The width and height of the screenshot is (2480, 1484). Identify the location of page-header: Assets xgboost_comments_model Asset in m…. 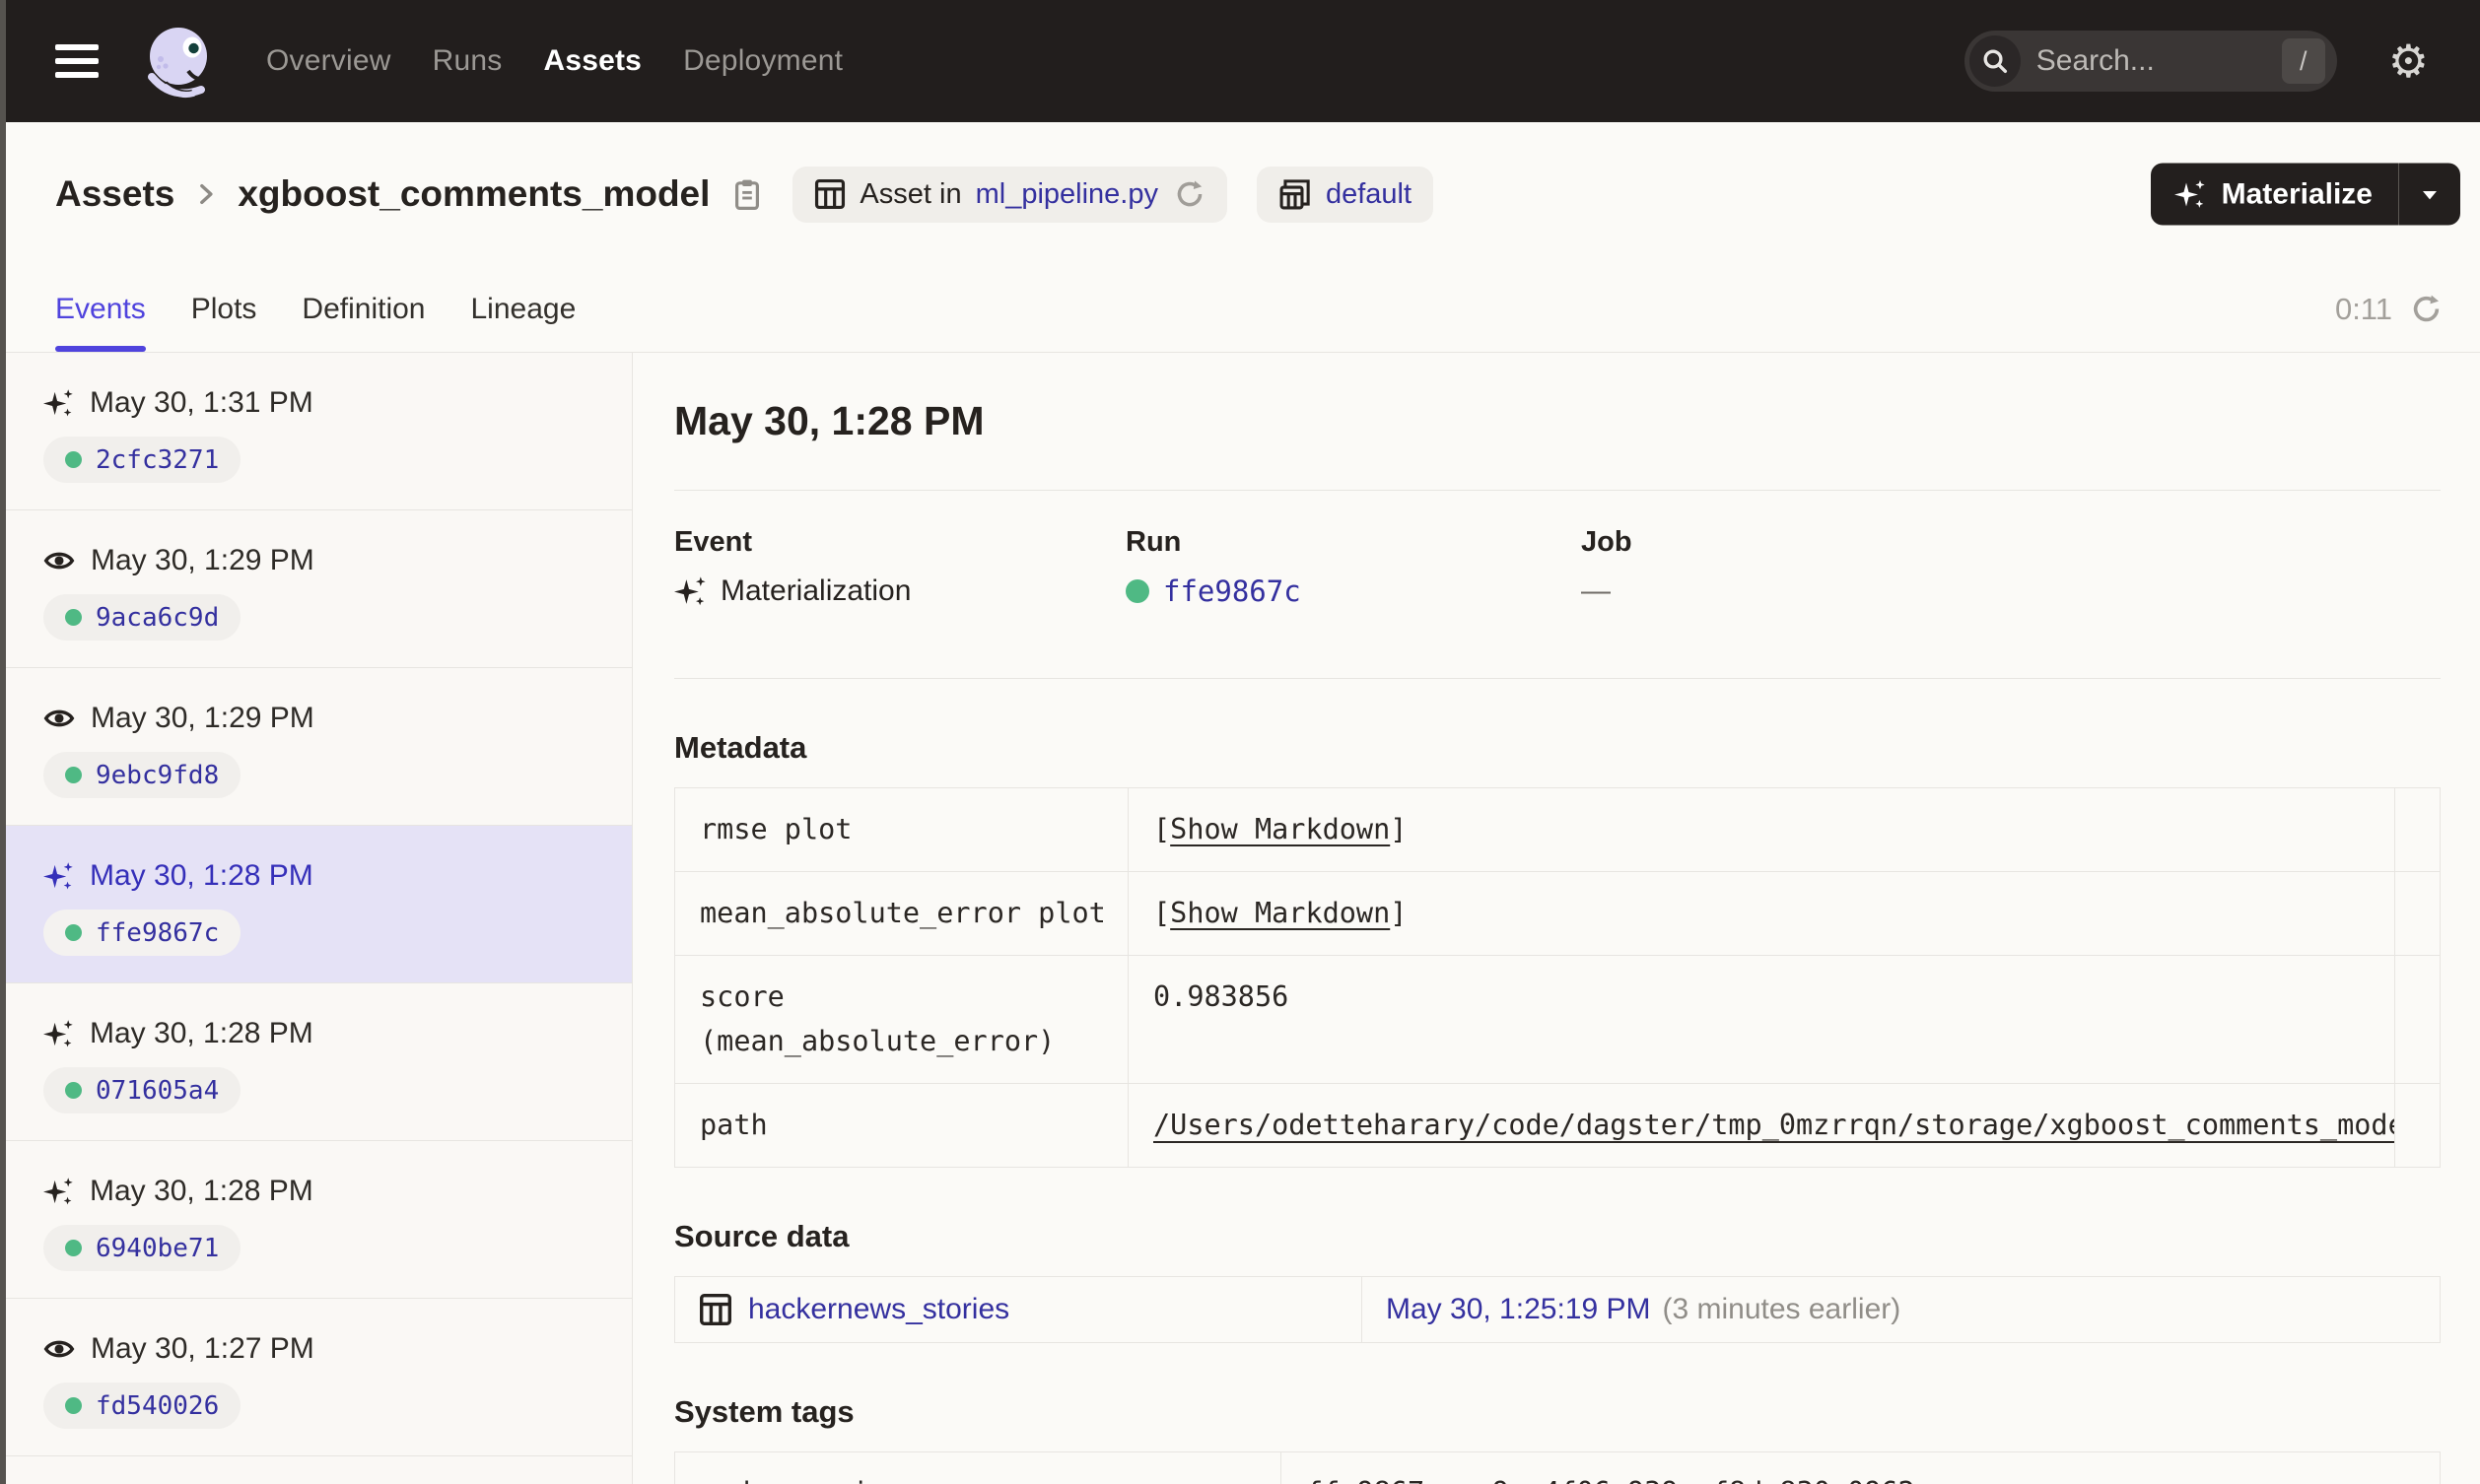
(1240, 194).